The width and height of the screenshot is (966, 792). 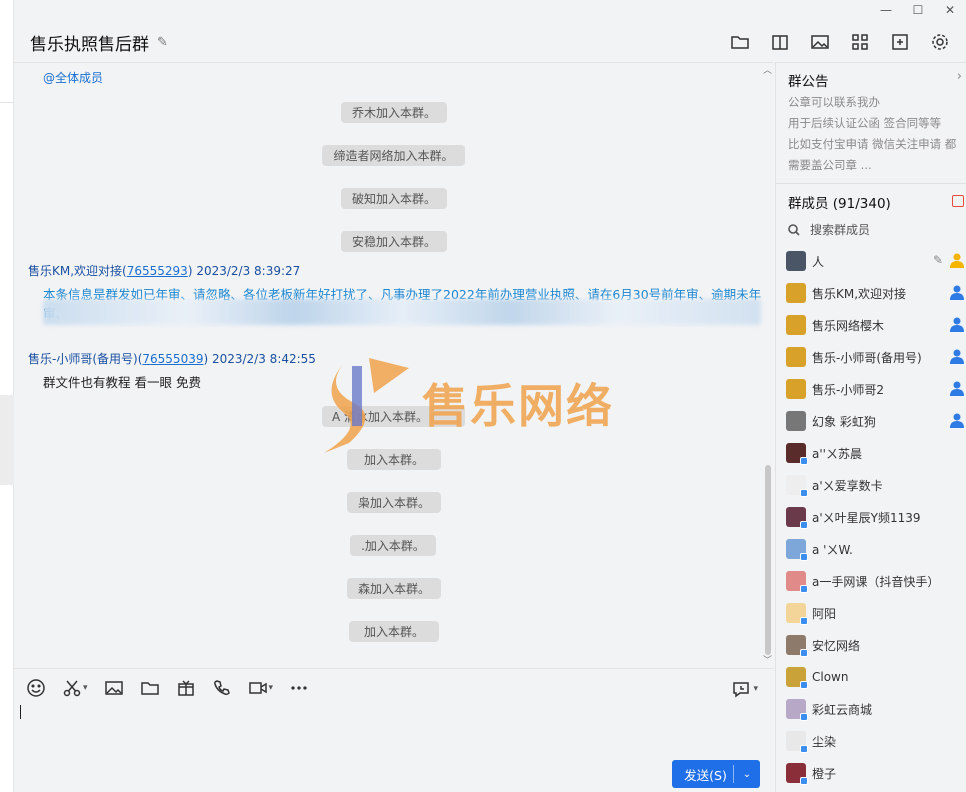 What do you see at coordinates (122, 382) in the screenshot?
I see `message-text: 群文件也有教程 看一眼 免费` at bounding box center [122, 382].